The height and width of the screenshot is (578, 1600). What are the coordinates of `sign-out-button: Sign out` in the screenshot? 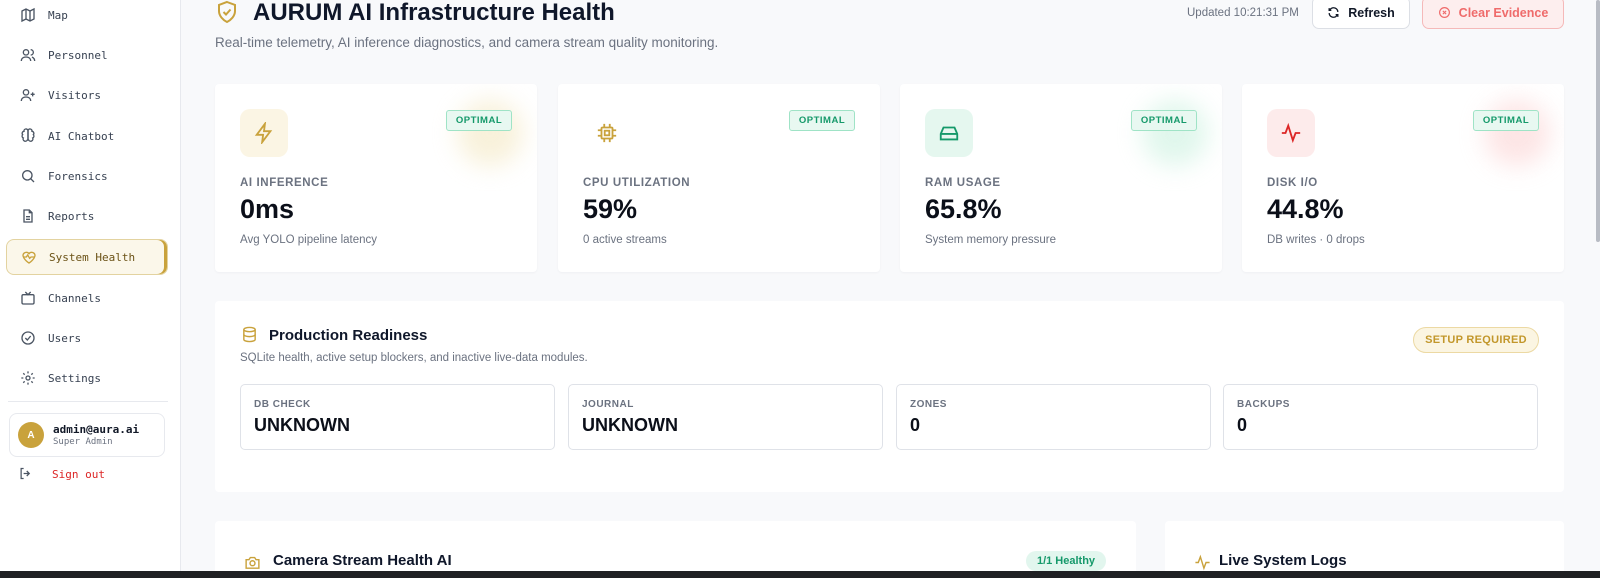 It's located at (61, 474).